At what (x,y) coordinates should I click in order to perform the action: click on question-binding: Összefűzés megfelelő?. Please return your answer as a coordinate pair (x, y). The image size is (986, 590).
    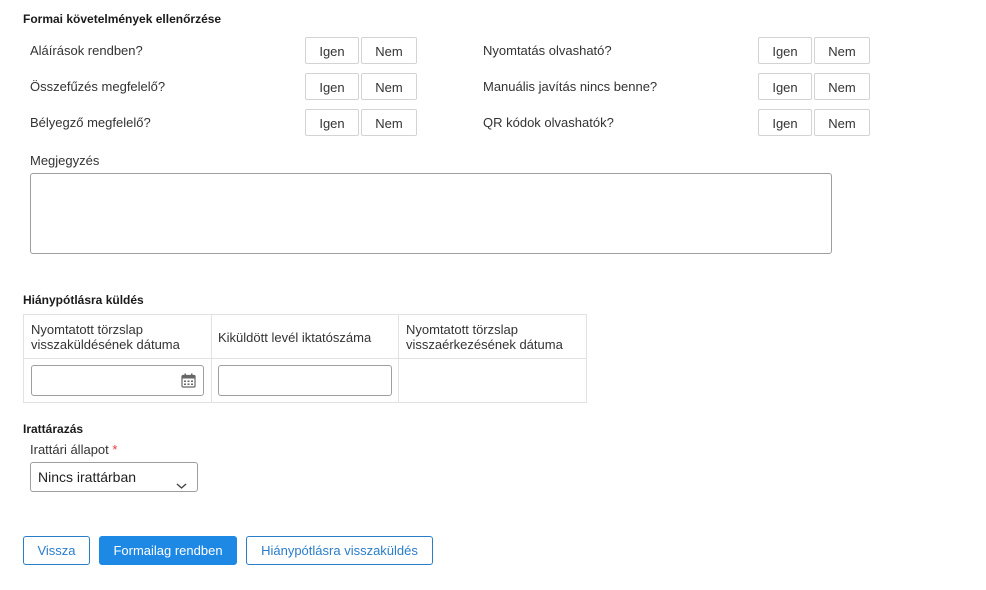
    Looking at the image, I should click on (98, 86).